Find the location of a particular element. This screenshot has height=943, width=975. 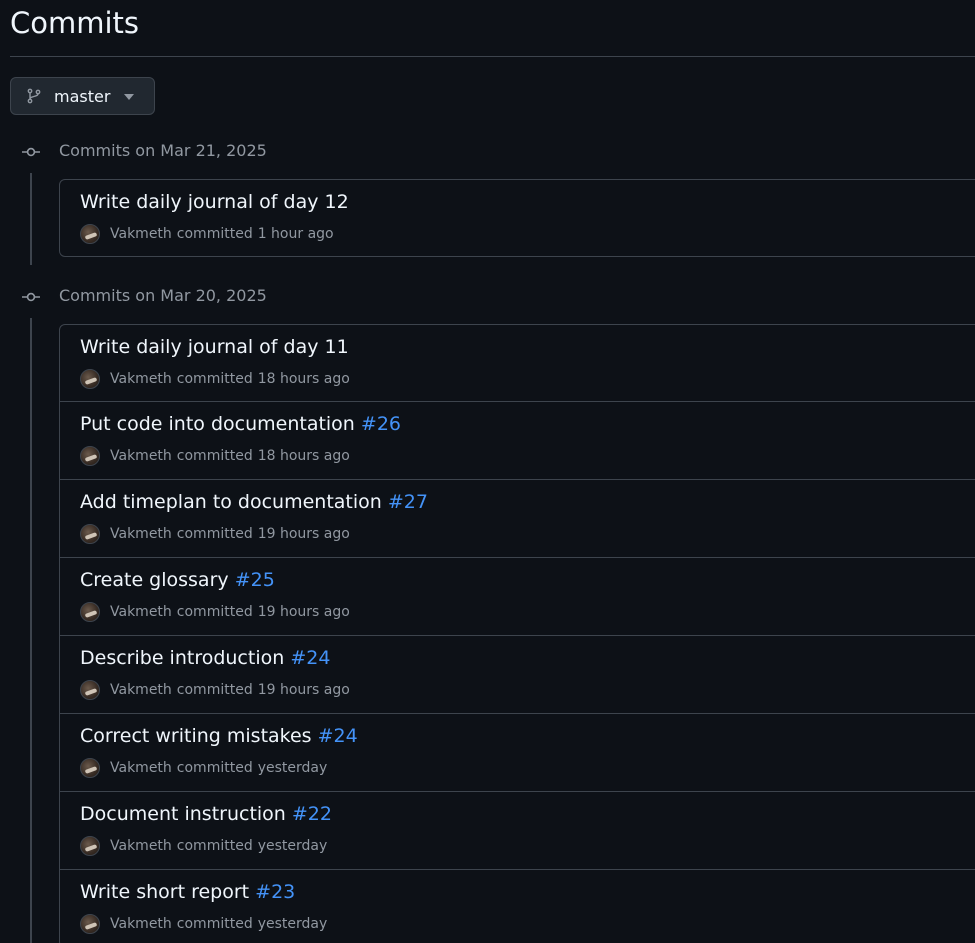

commit-title: Create glossary #25 is located at coordinates (177, 580).